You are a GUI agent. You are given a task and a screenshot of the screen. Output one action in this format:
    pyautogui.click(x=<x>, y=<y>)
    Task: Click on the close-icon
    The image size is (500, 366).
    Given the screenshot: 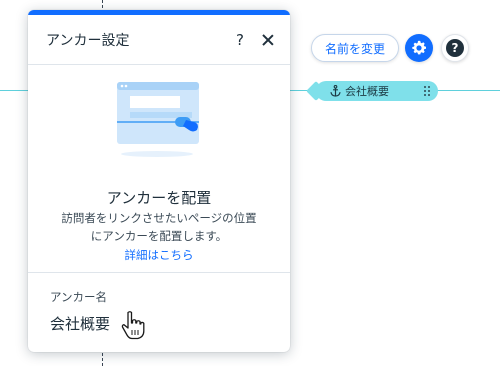 What is the action you would take?
    pyautogui.click(x=268, y=40)
    